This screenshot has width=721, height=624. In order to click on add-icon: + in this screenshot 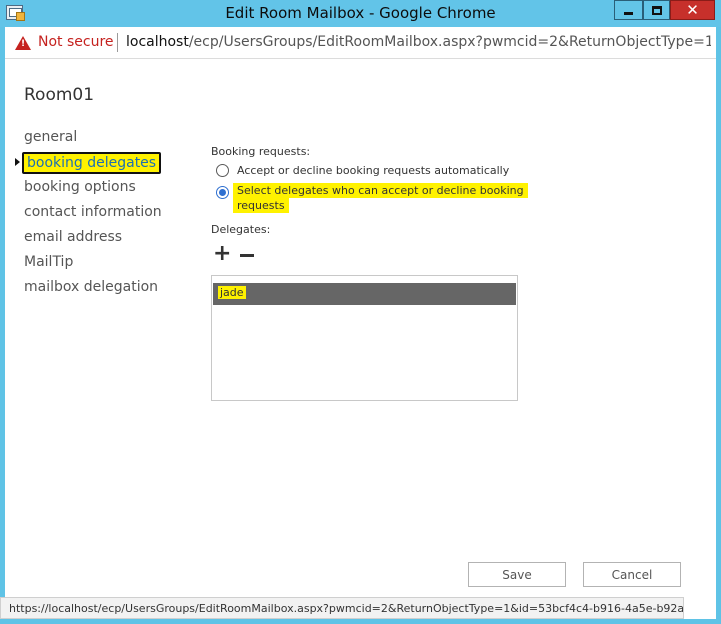, I will do `click(222, 254)`.